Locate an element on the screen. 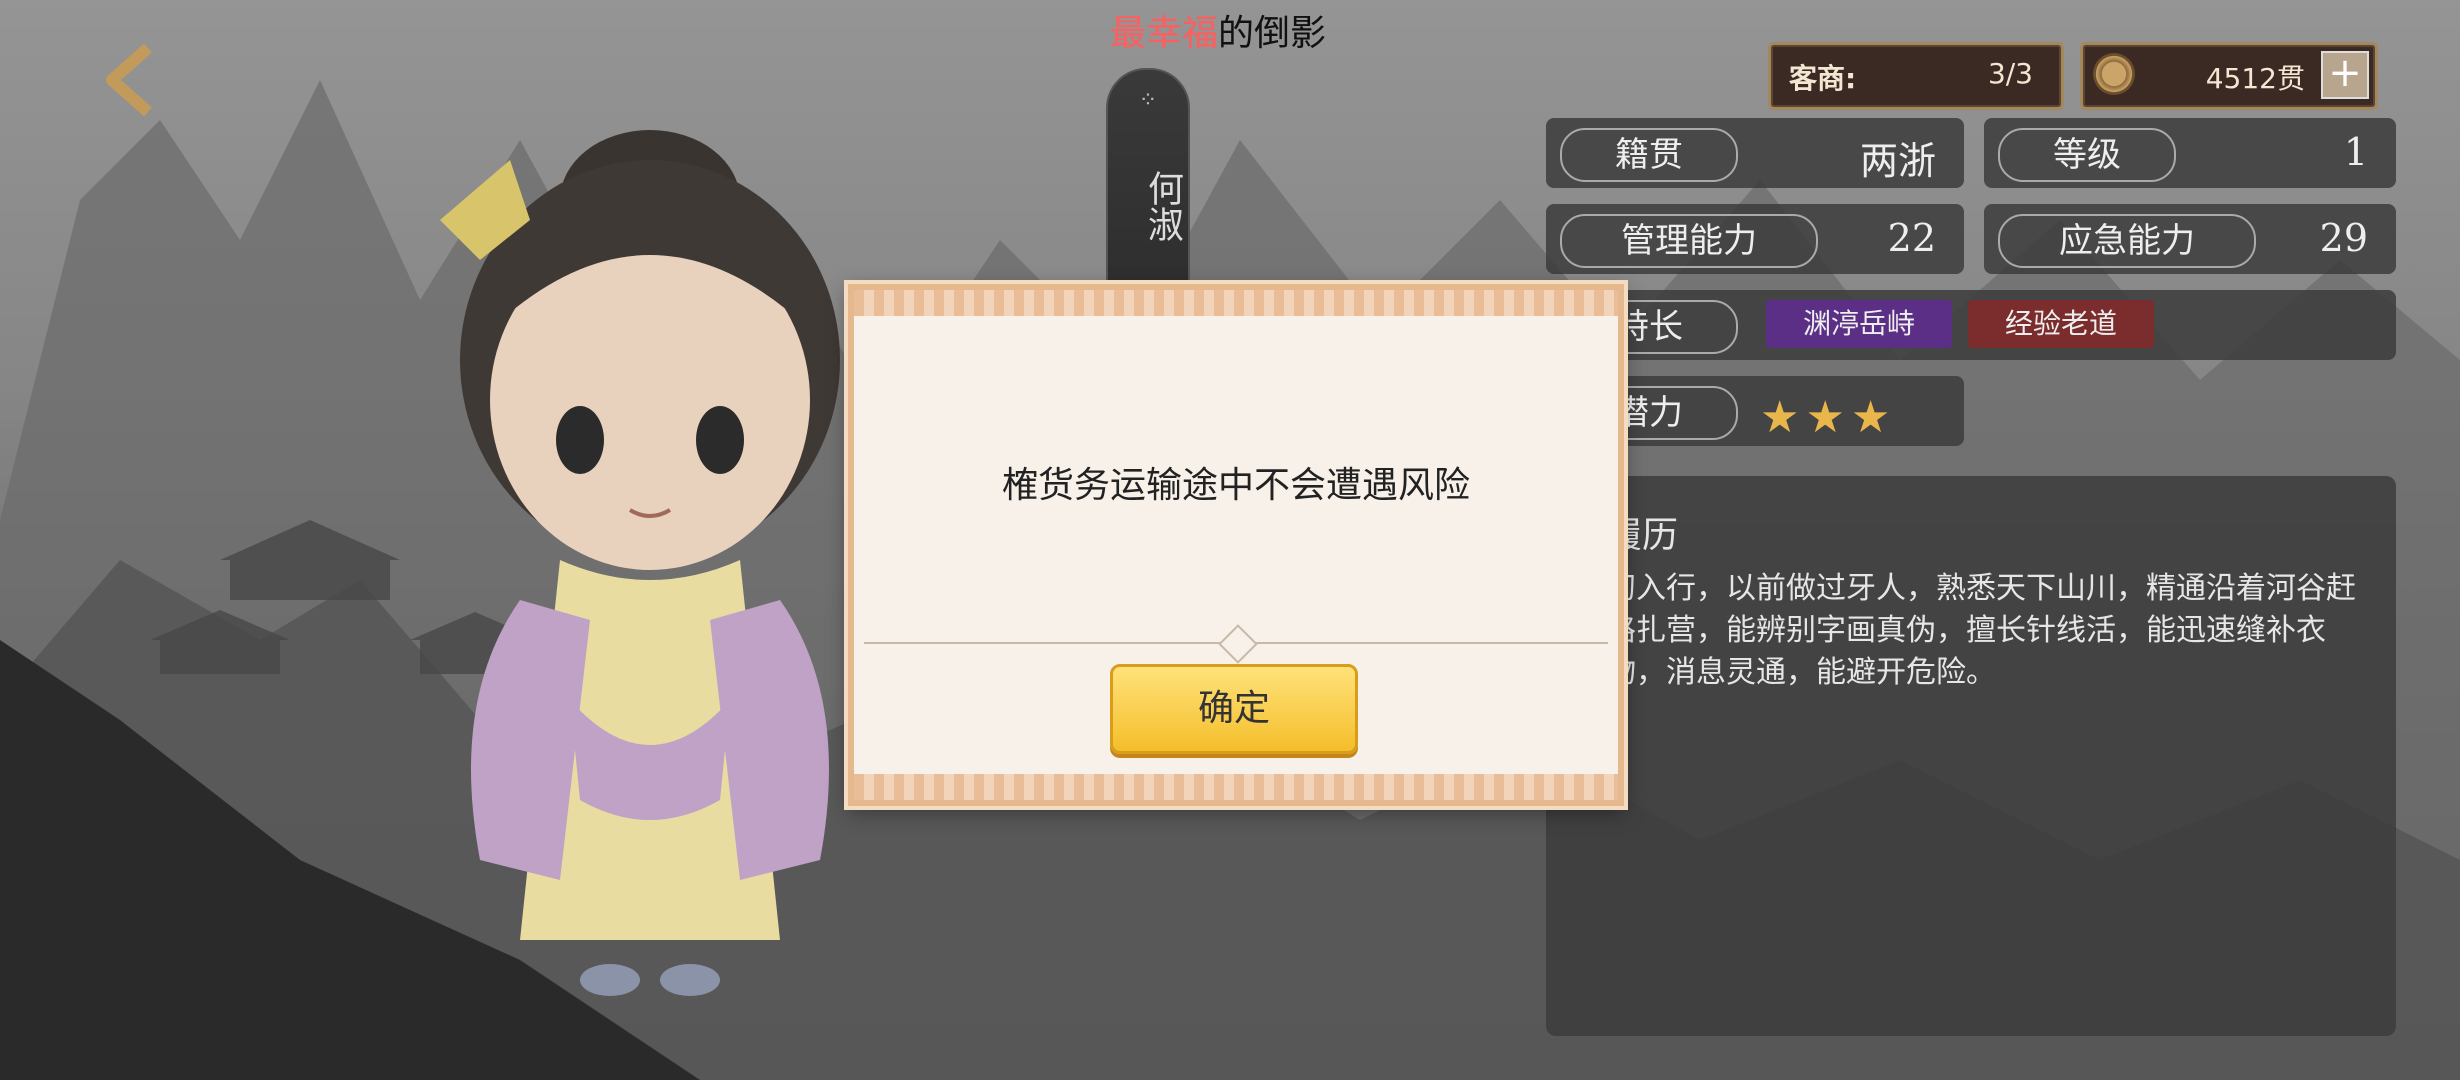 Image resolution: width=2460 pixels, height=1080 pixels. specialty-tag: 经验老道 is located at coordinates (2061, 324).